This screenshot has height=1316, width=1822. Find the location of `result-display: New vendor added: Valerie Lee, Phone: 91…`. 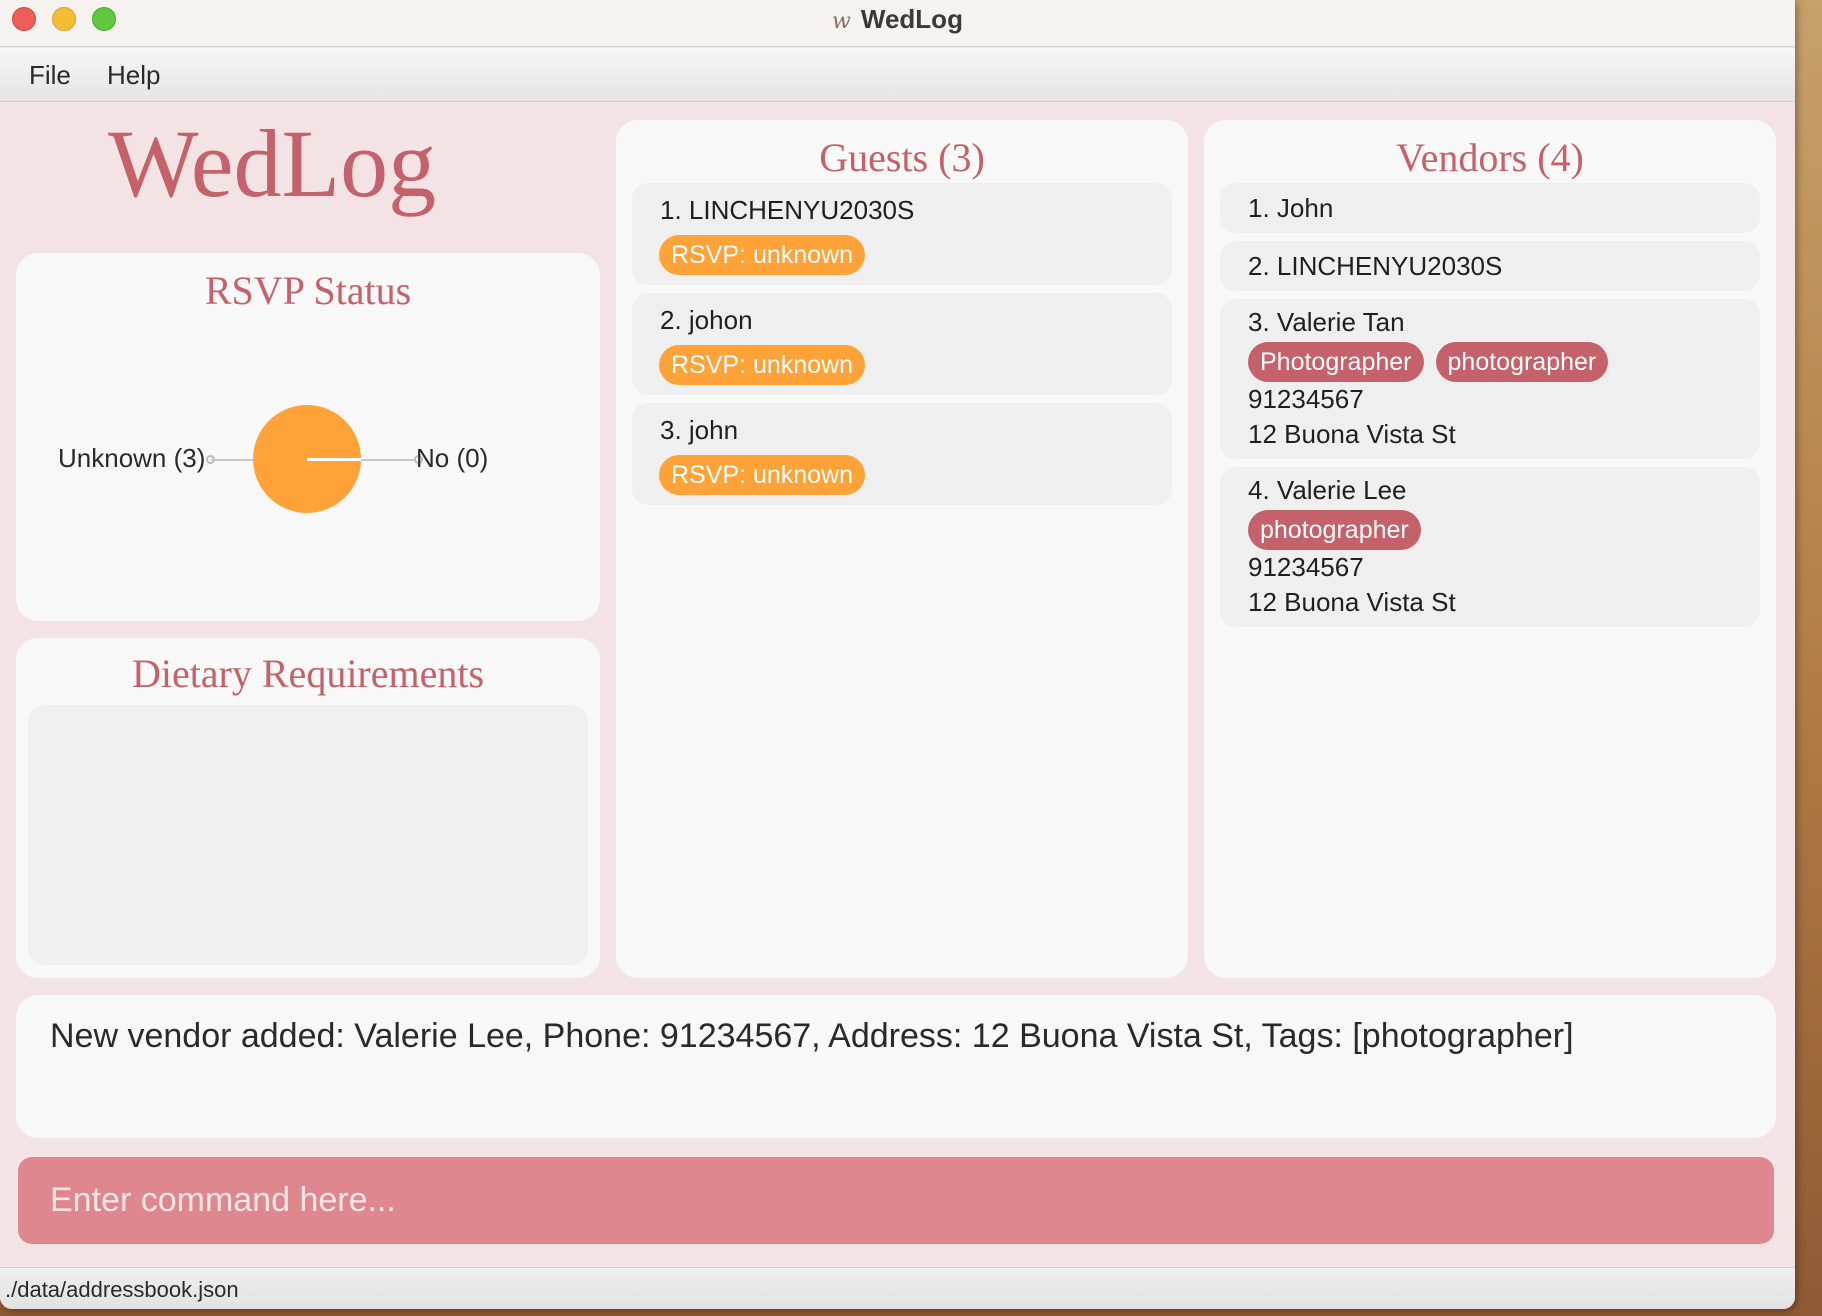

result-display: New vendor added: Valerie Lee, Phone: 91… is located at coordinates (896, 1066).